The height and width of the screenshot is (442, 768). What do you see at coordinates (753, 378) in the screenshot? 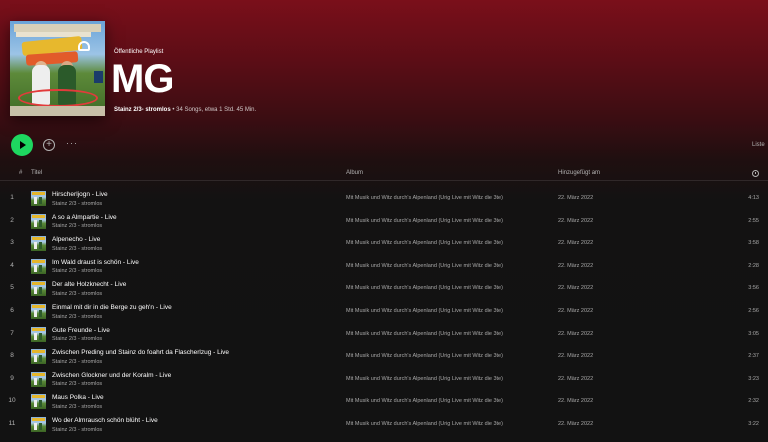
I see `track-duration: 3:23` at bounding box center [753, 378].